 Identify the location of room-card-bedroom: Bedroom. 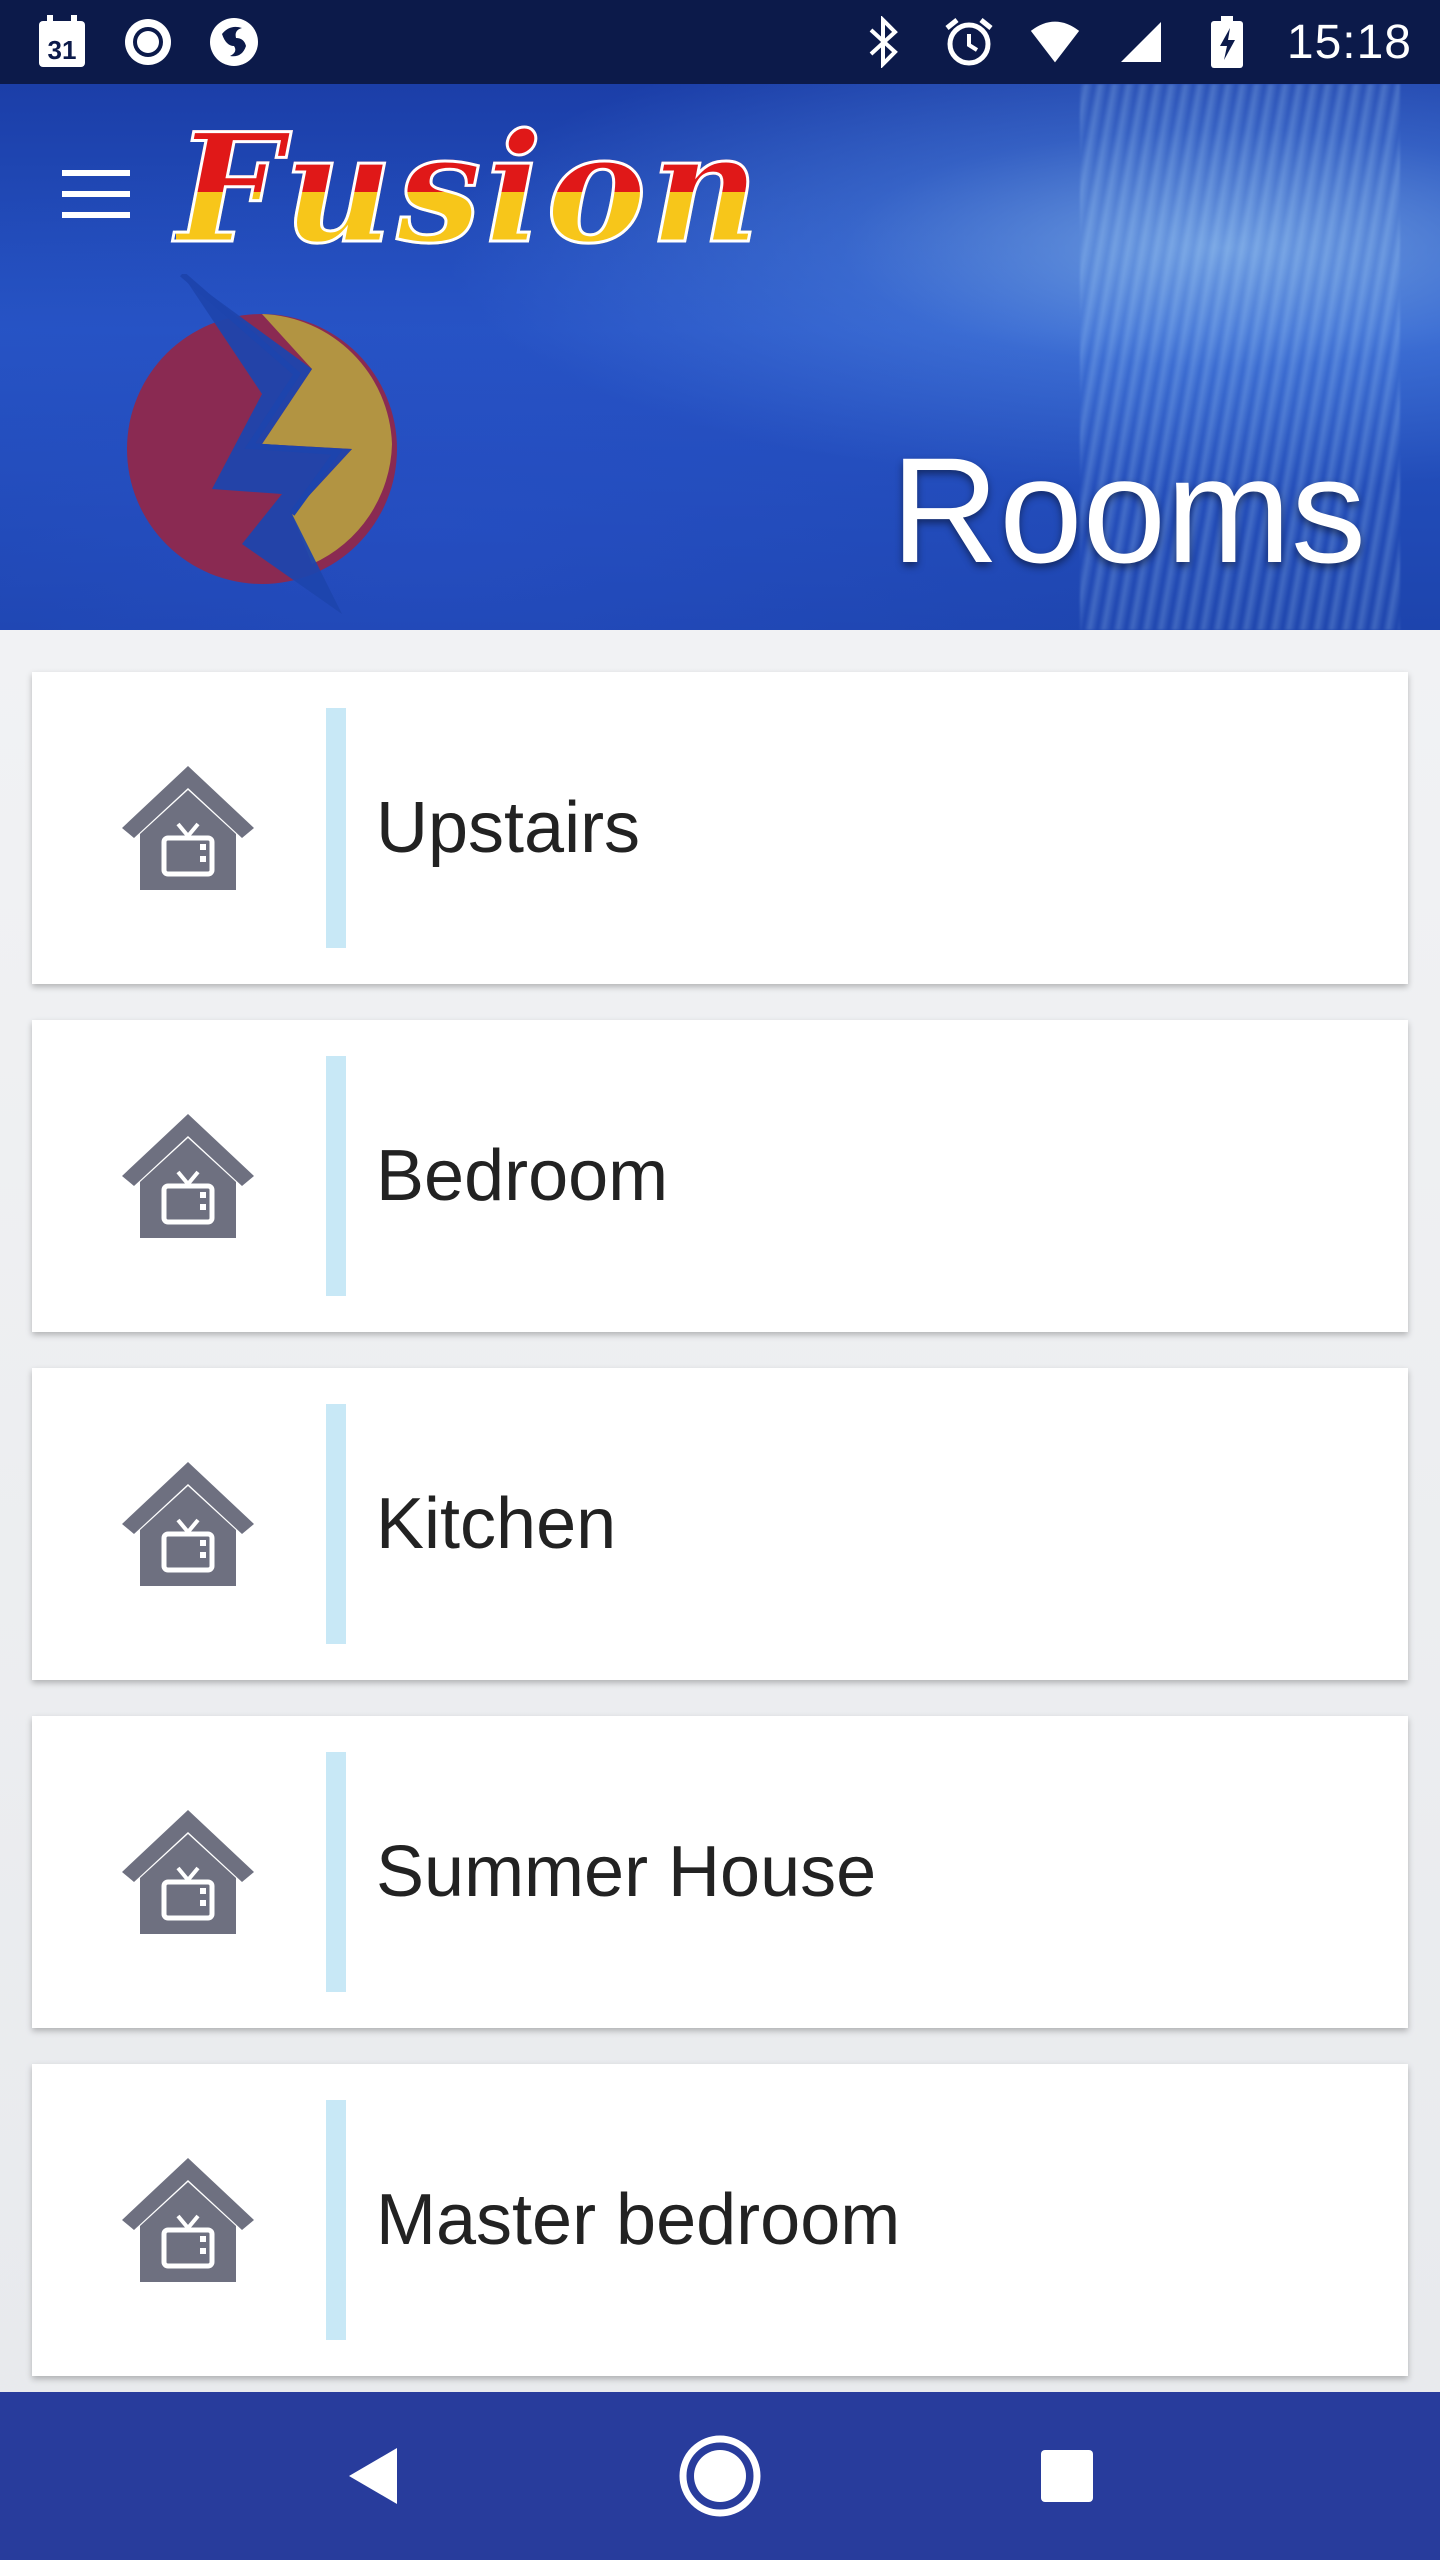
(720, 1176).